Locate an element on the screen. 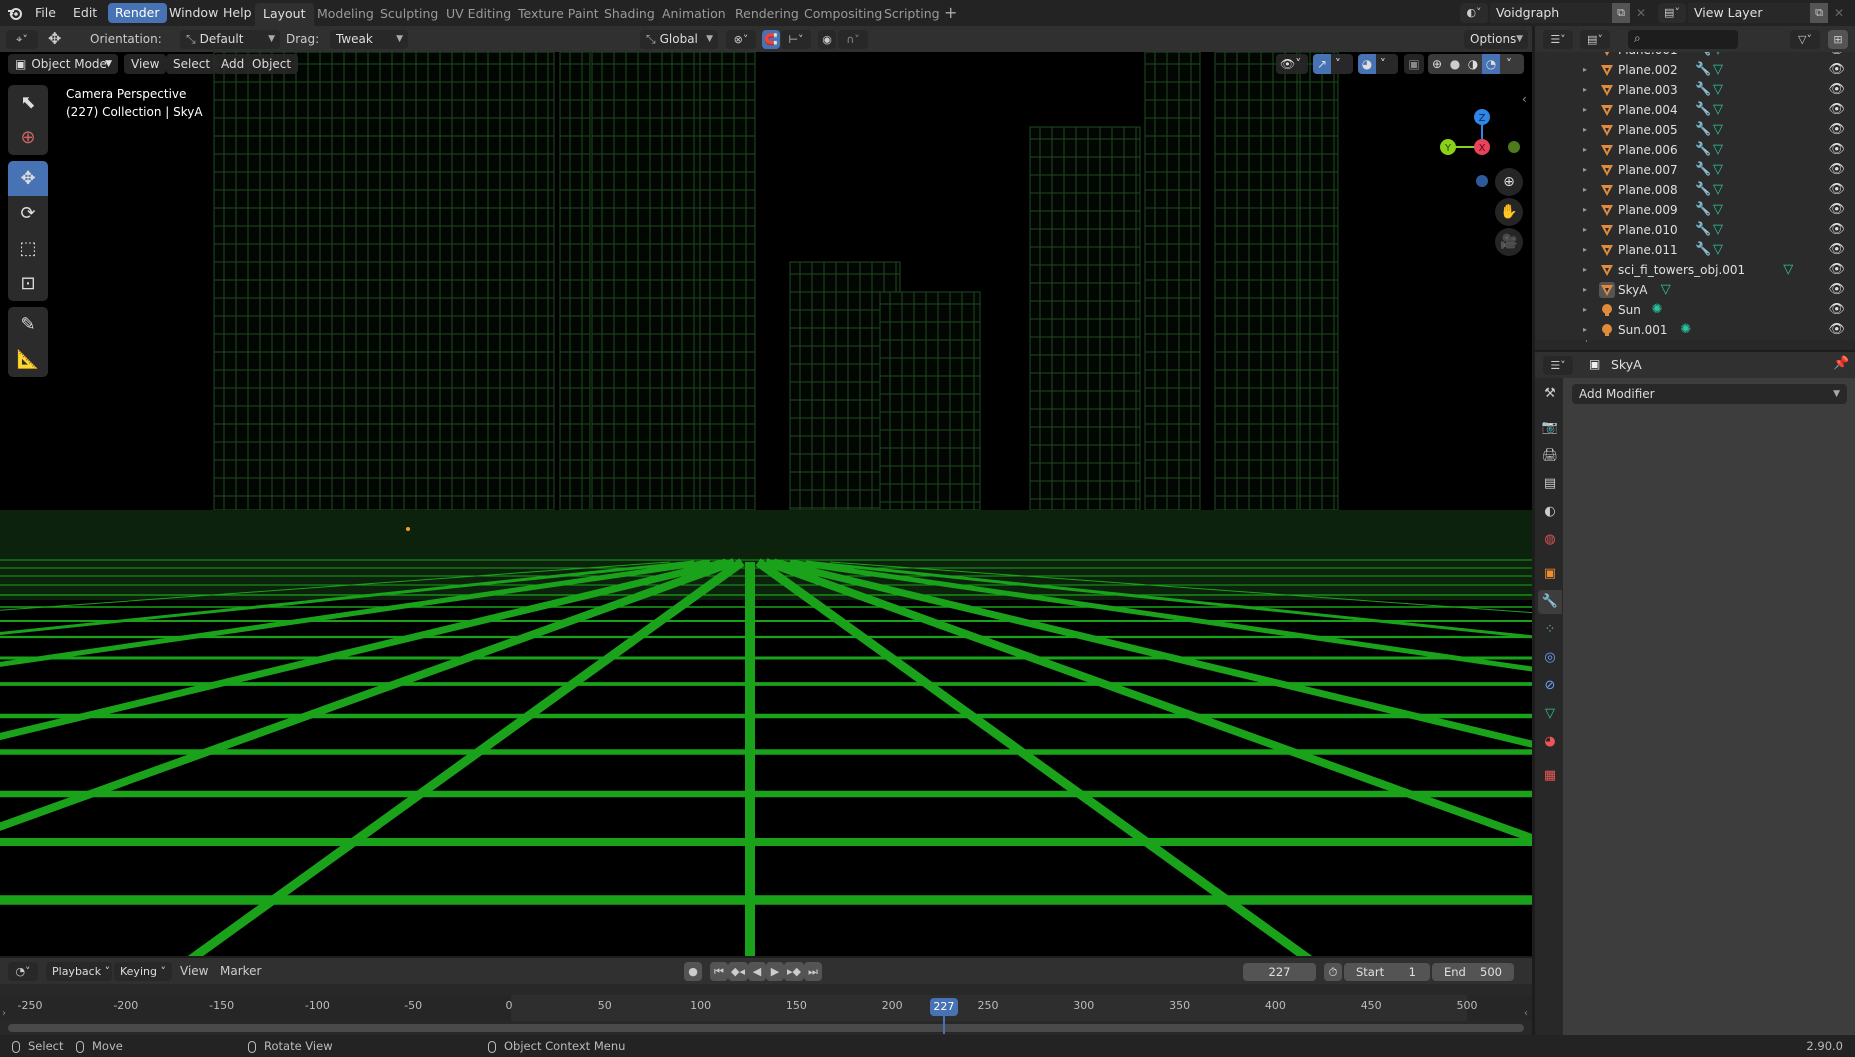  keying-menu: Keying ˅ is located at coordinates (143, 971).